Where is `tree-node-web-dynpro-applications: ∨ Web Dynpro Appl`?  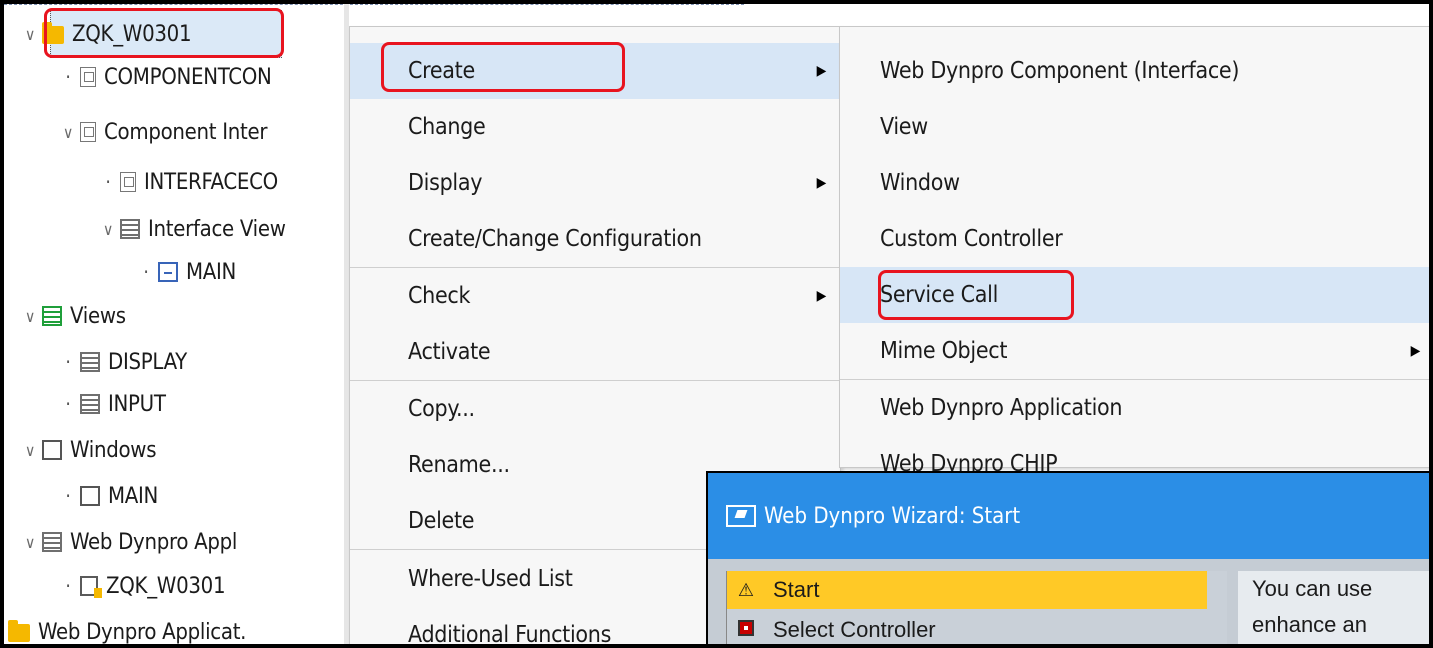
tree-node-web-dynpro-applications: ∨ Web Dynpro Appl is located at coordinates (130, 542).